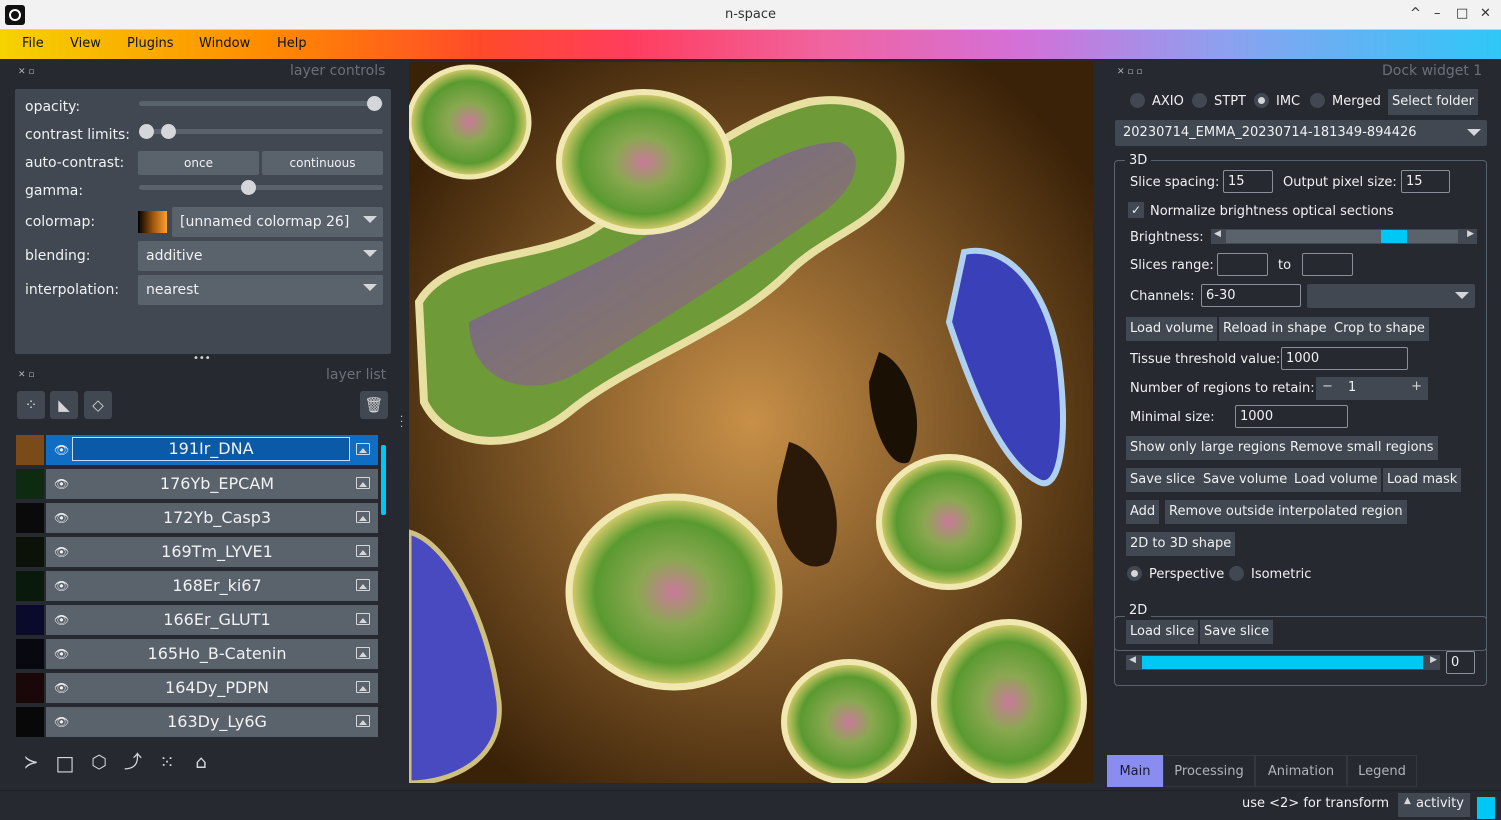 The width and height of the screenshot is (1501, 820). I want to click on right-arrow-icon: ▶, so click(1470, 234).